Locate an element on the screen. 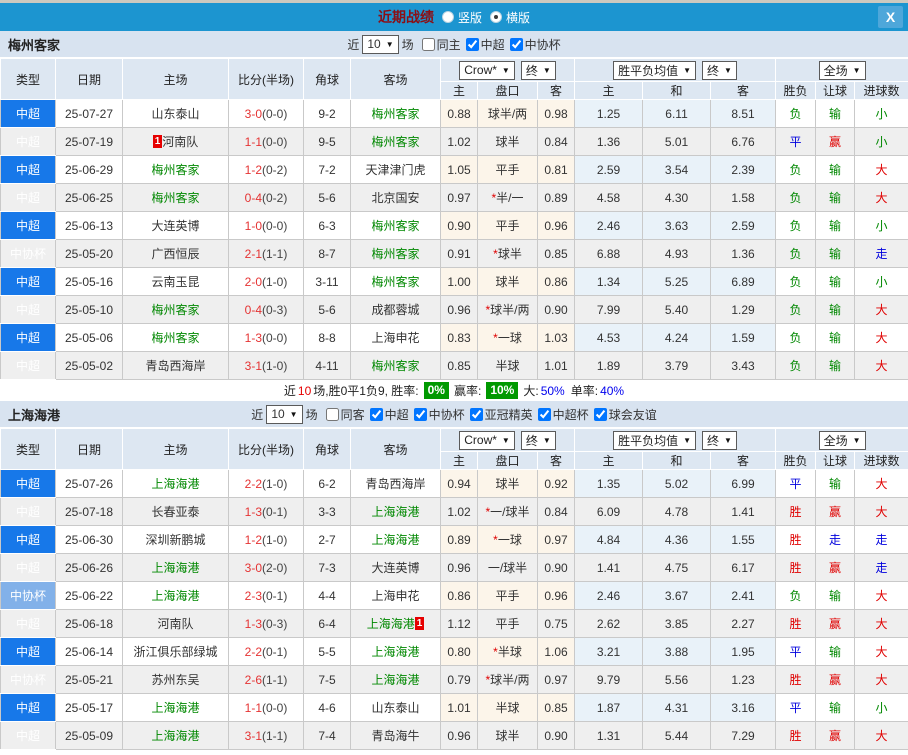 This screenshot has width=908, height=755. home-team-cell: 青岛西海岸 is located at coordinates (175, 365).